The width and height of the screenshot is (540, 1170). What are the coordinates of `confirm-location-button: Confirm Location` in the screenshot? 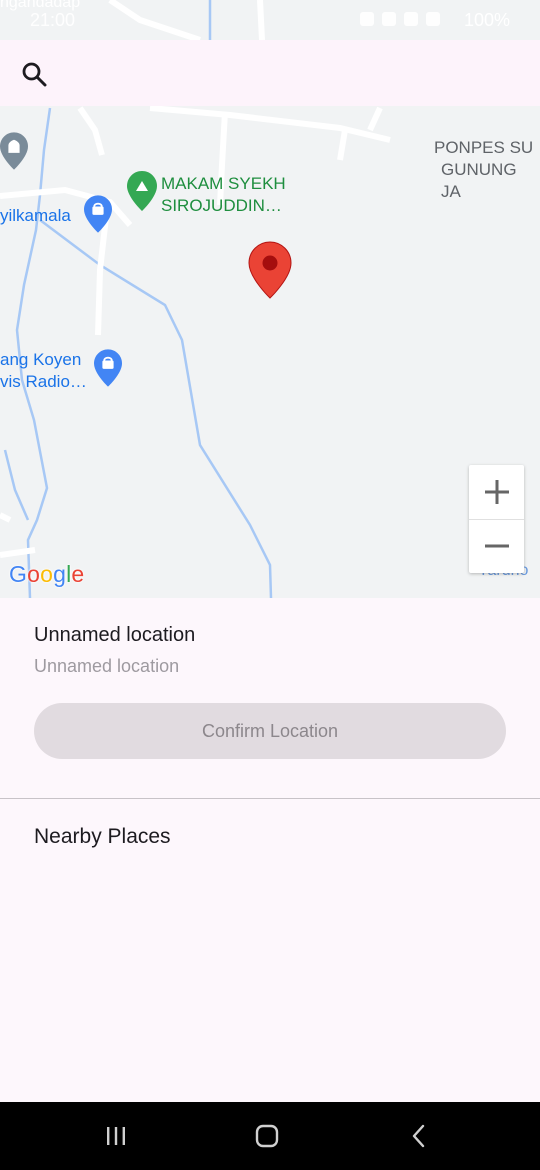 It's located at (270, 731).